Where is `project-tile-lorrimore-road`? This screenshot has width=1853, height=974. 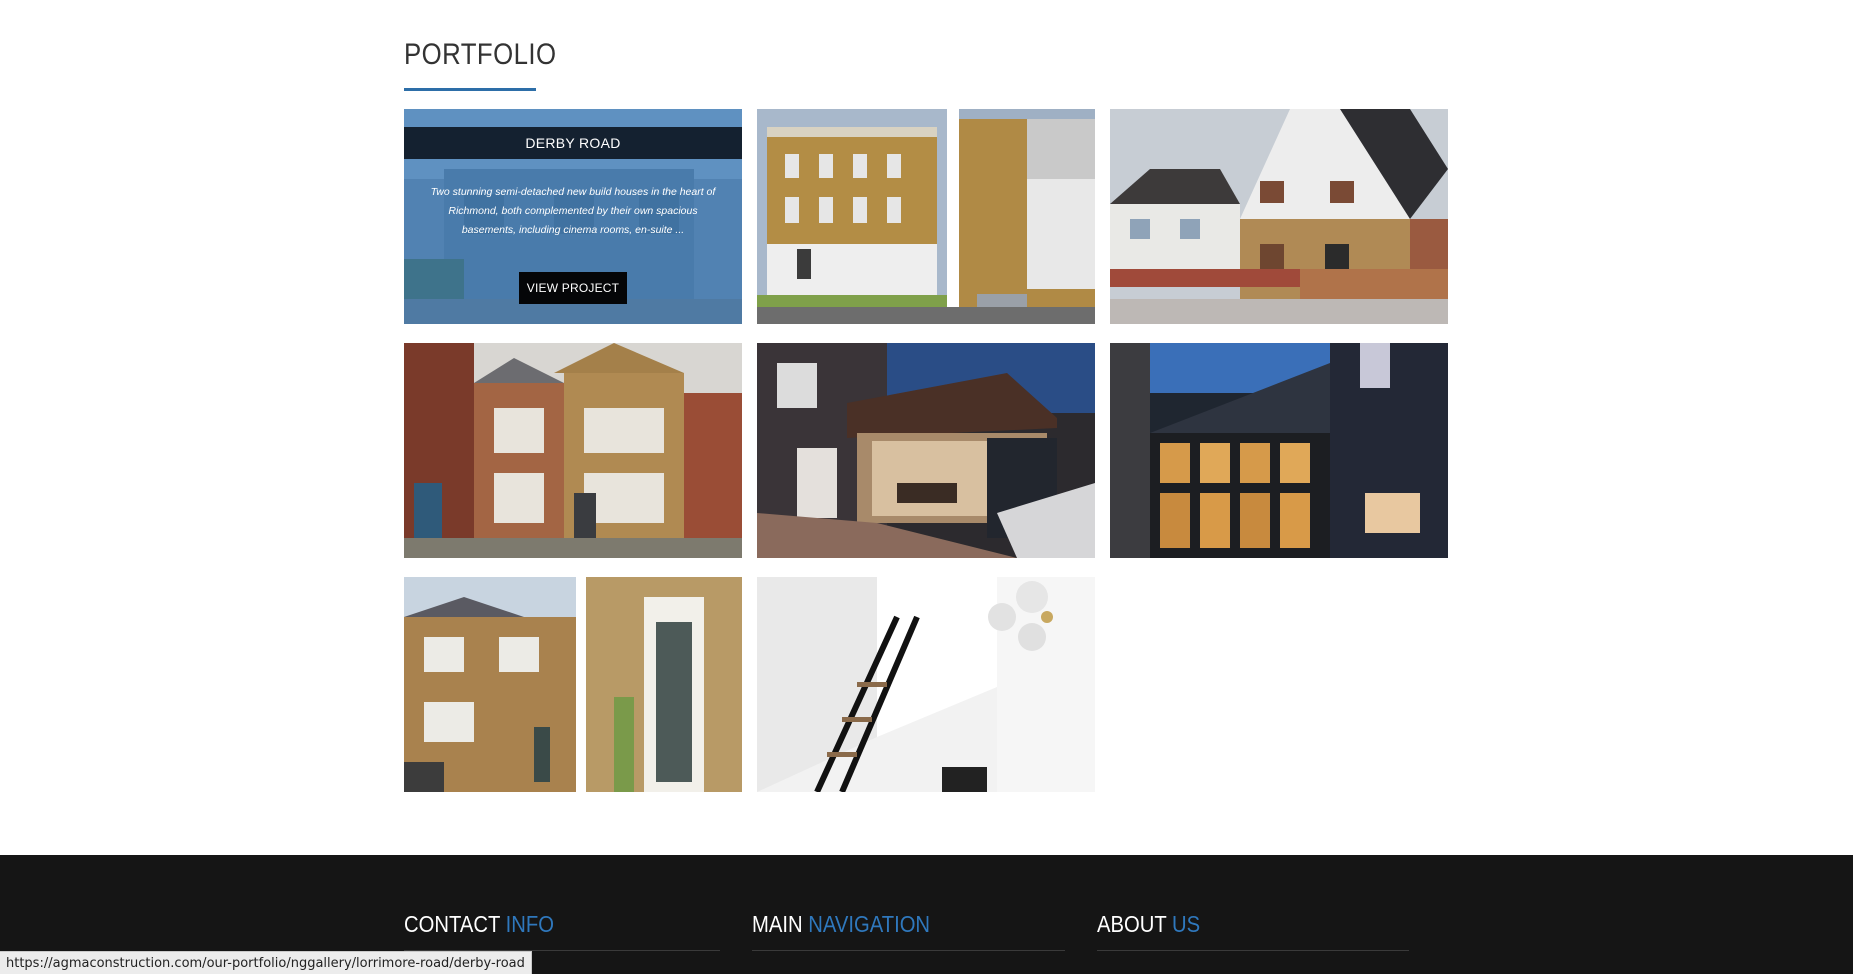
project-tile-lorrimore-road is located at coordinates (573, 684).